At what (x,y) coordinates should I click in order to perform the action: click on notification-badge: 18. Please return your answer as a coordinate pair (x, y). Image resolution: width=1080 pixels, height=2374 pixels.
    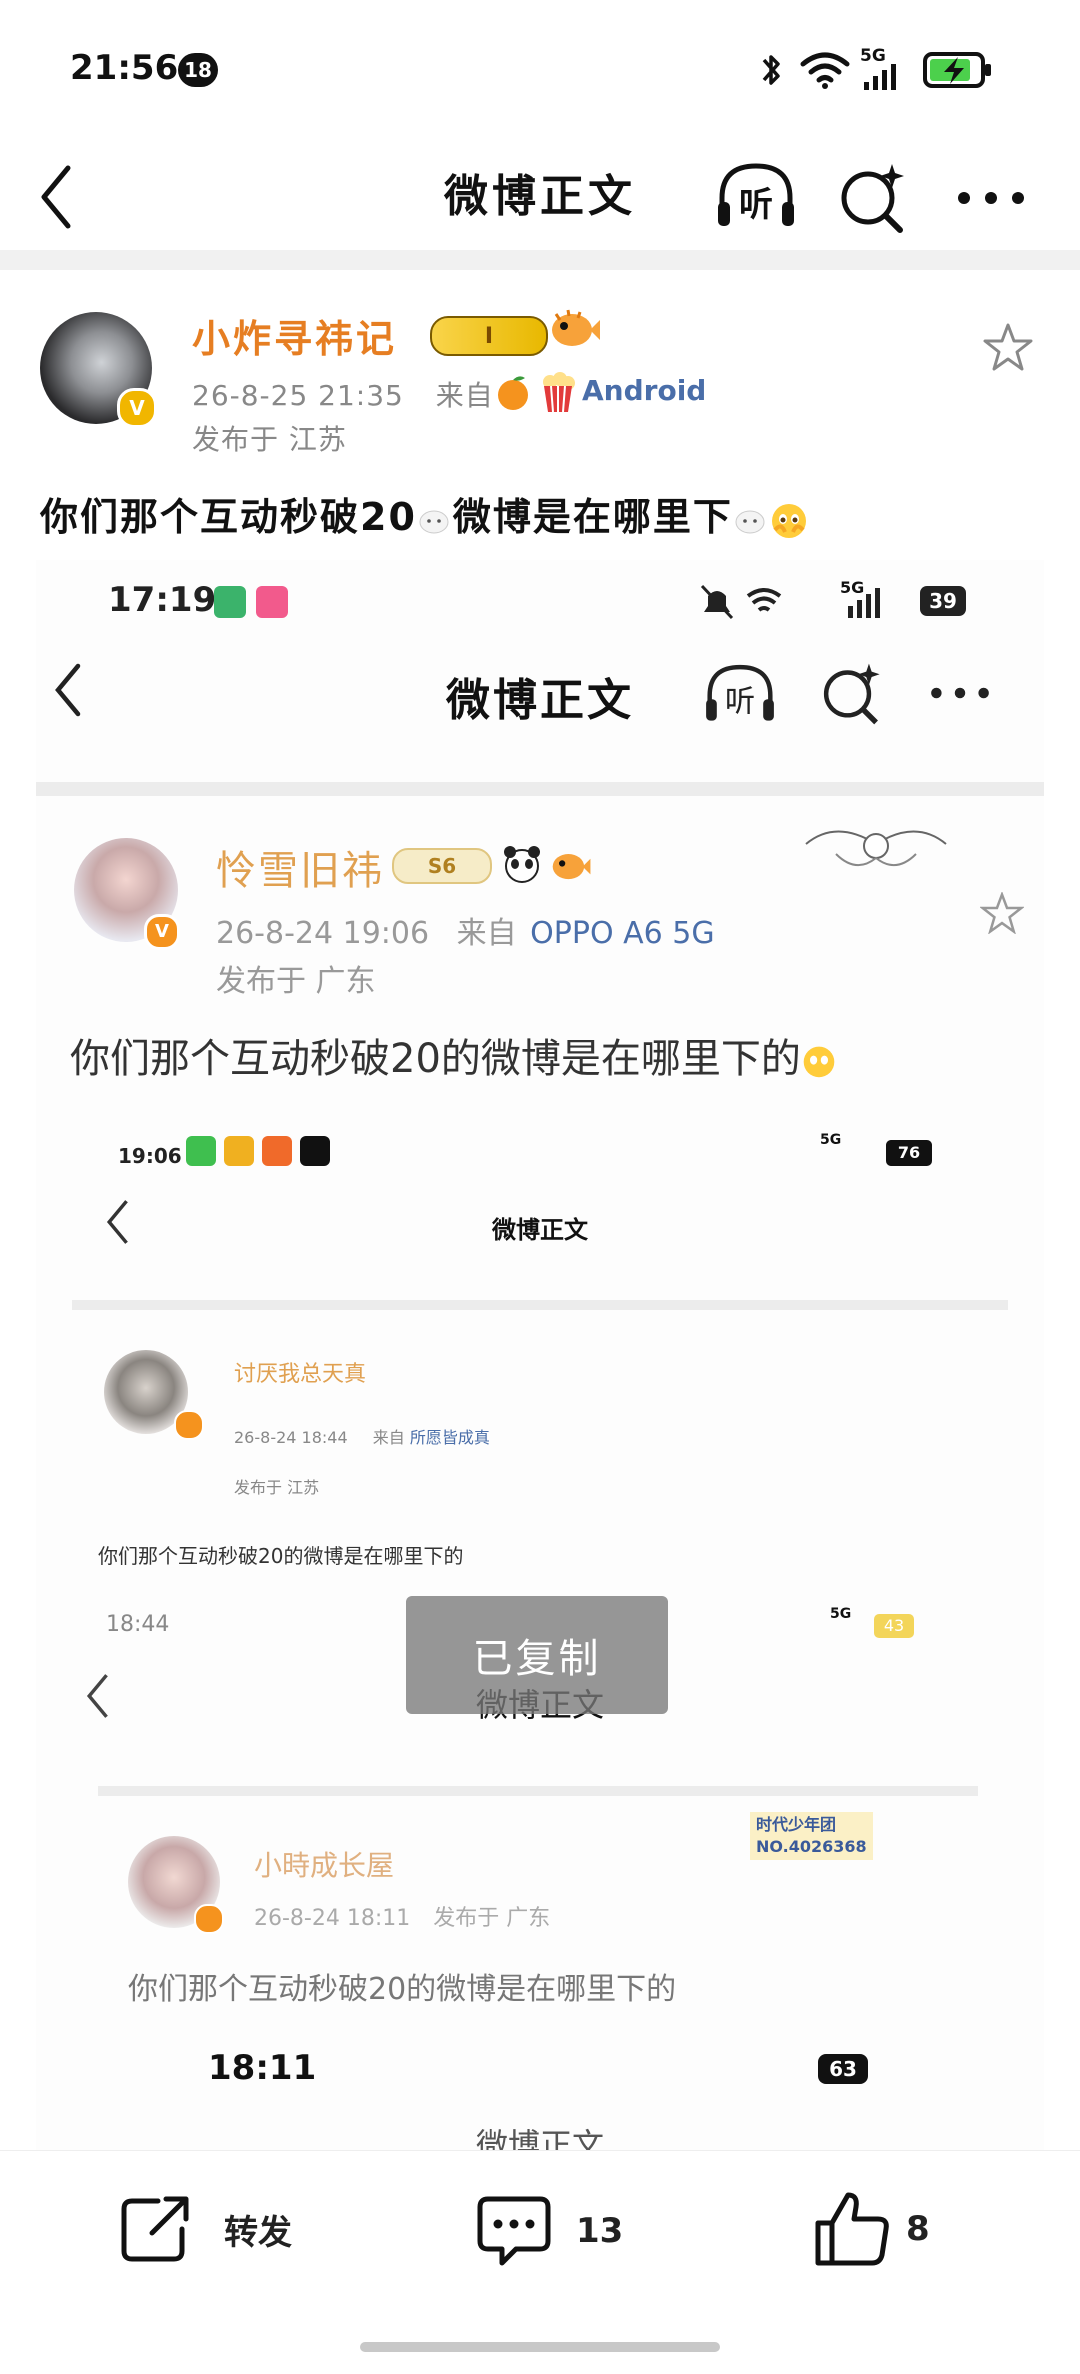
    Looking at the image, I should click on (198, 70).